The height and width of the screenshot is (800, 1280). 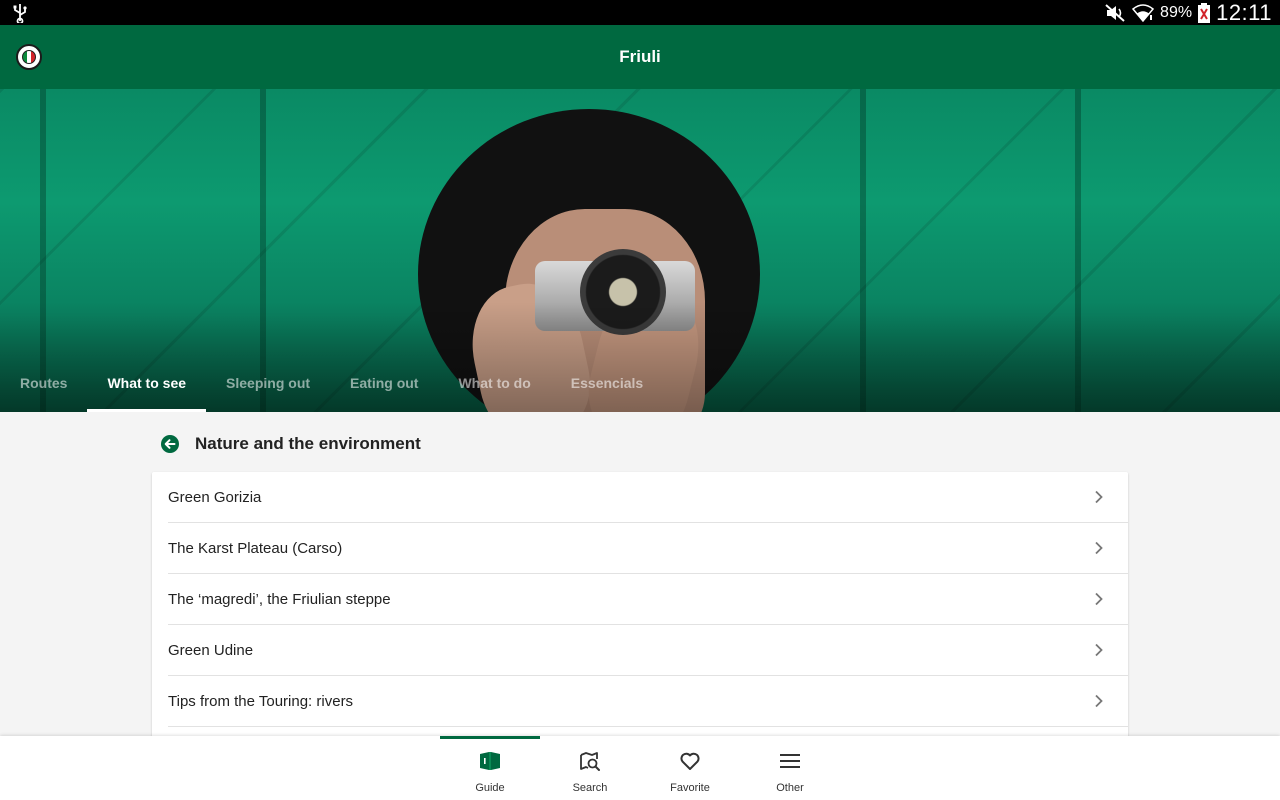 What do you see at coordinates (590, 788) in the screenshot?
I see `nav-label: Search` at bounding box center [590, 788].